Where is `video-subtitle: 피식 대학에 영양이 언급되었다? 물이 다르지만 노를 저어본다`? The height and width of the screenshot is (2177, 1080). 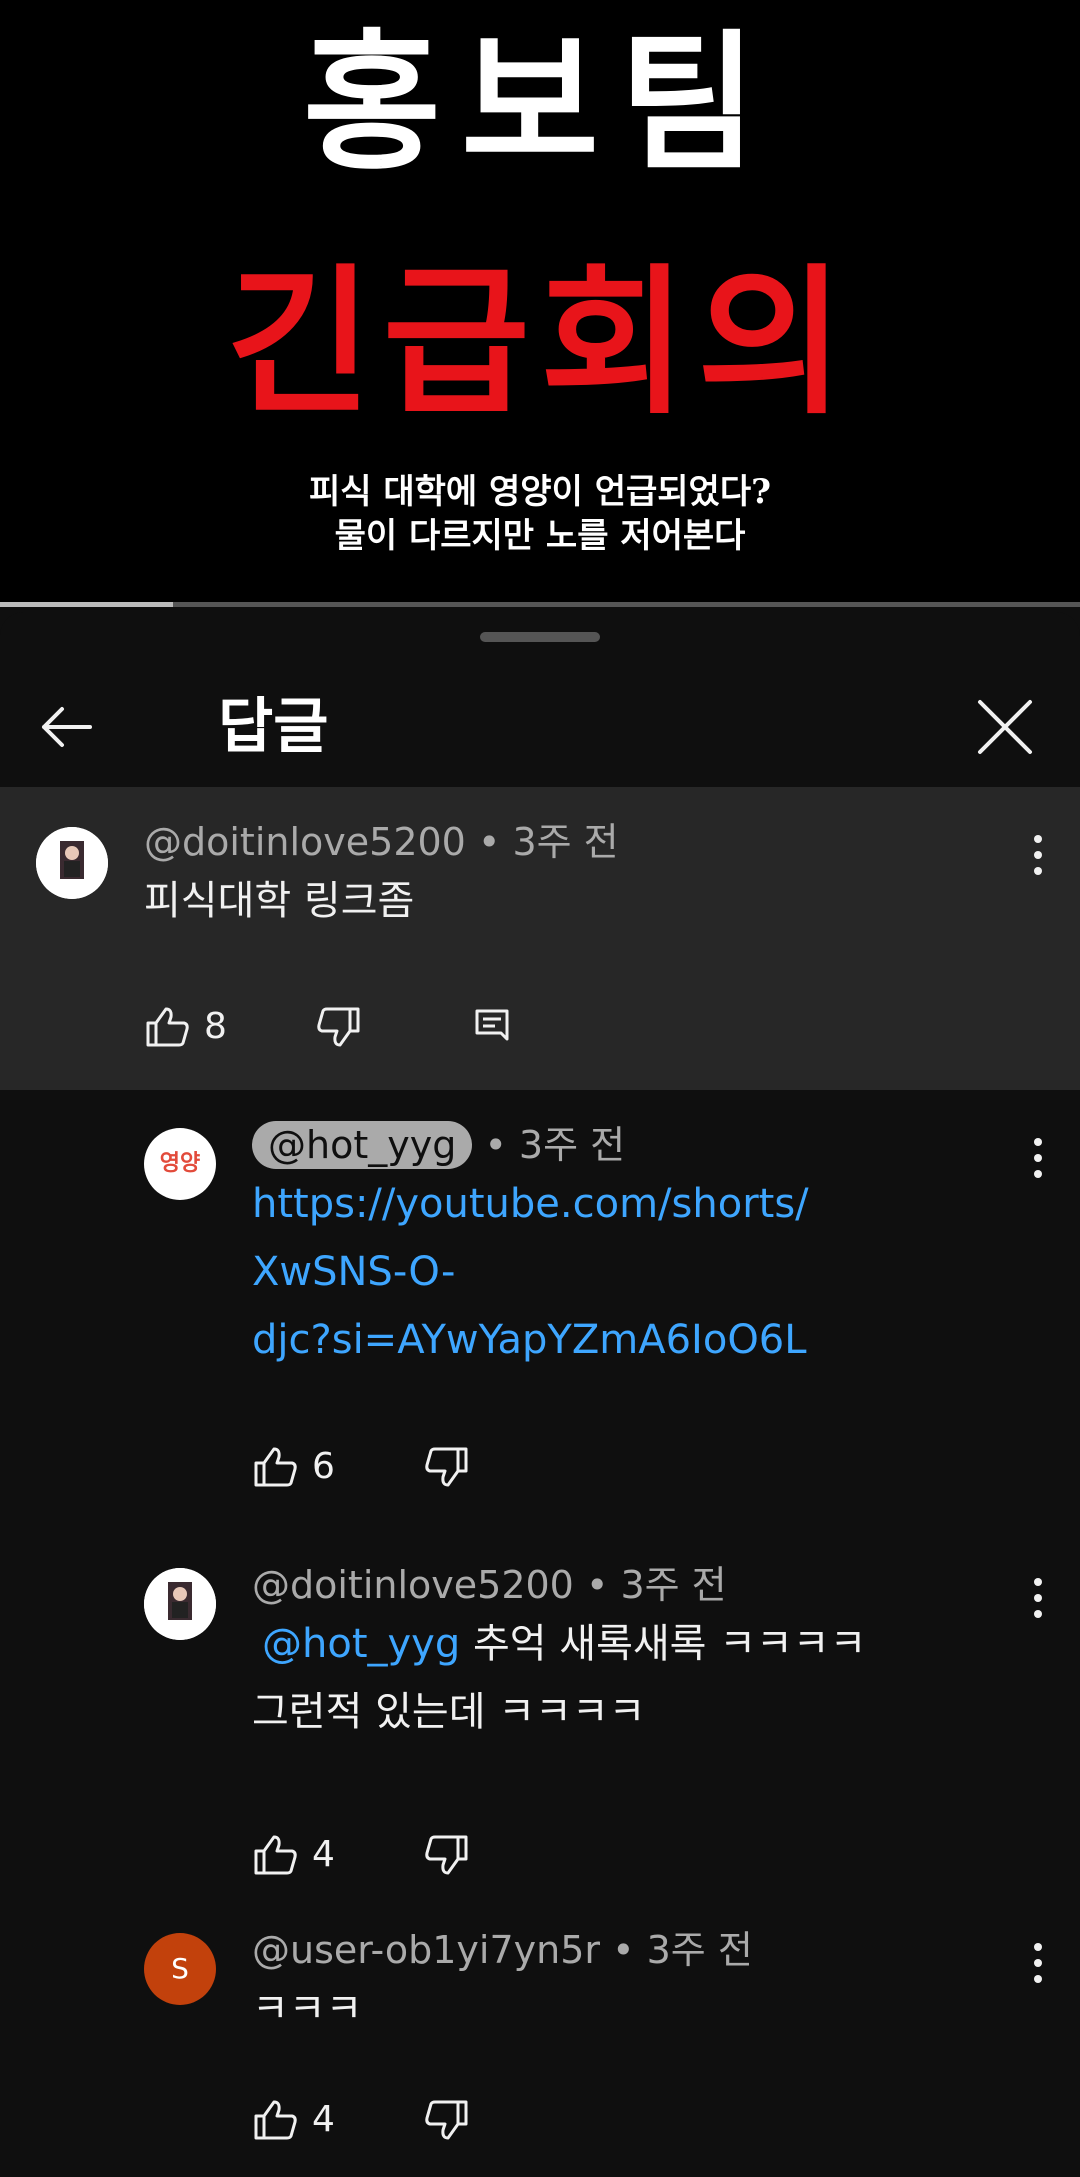
video-subtitle: 피식 대학에 영양이 언급되었다? 물이 다르지만 노를 저어본다 is located at coordinates (540, 514).